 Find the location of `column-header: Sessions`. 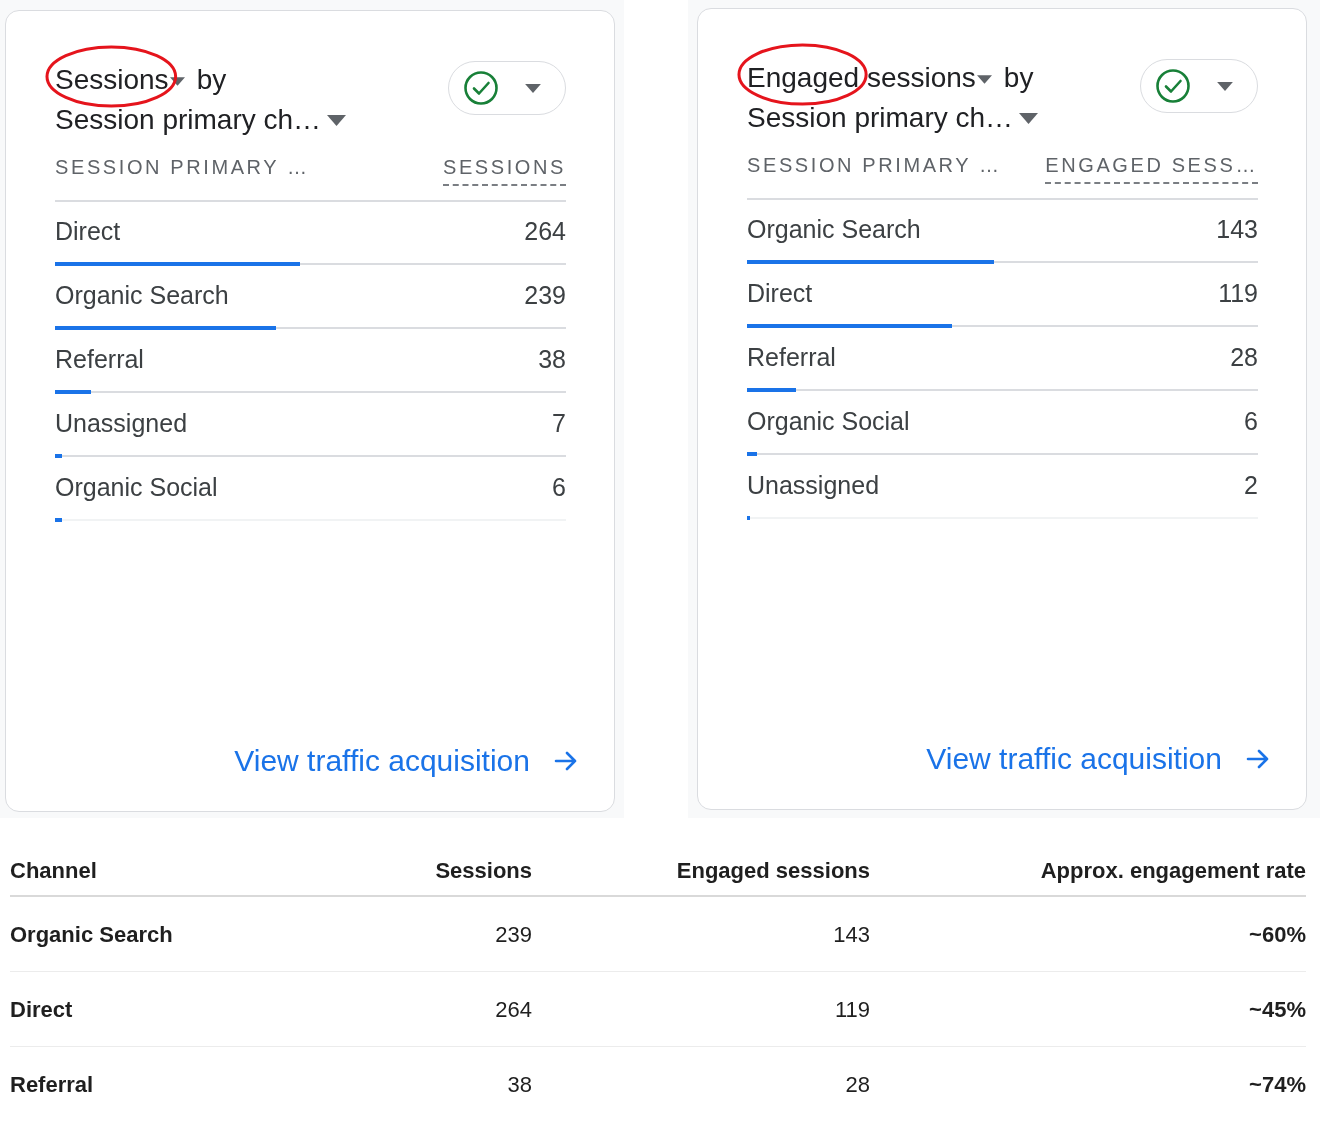

column-header: Sessions is located at coordinates (483, 870).